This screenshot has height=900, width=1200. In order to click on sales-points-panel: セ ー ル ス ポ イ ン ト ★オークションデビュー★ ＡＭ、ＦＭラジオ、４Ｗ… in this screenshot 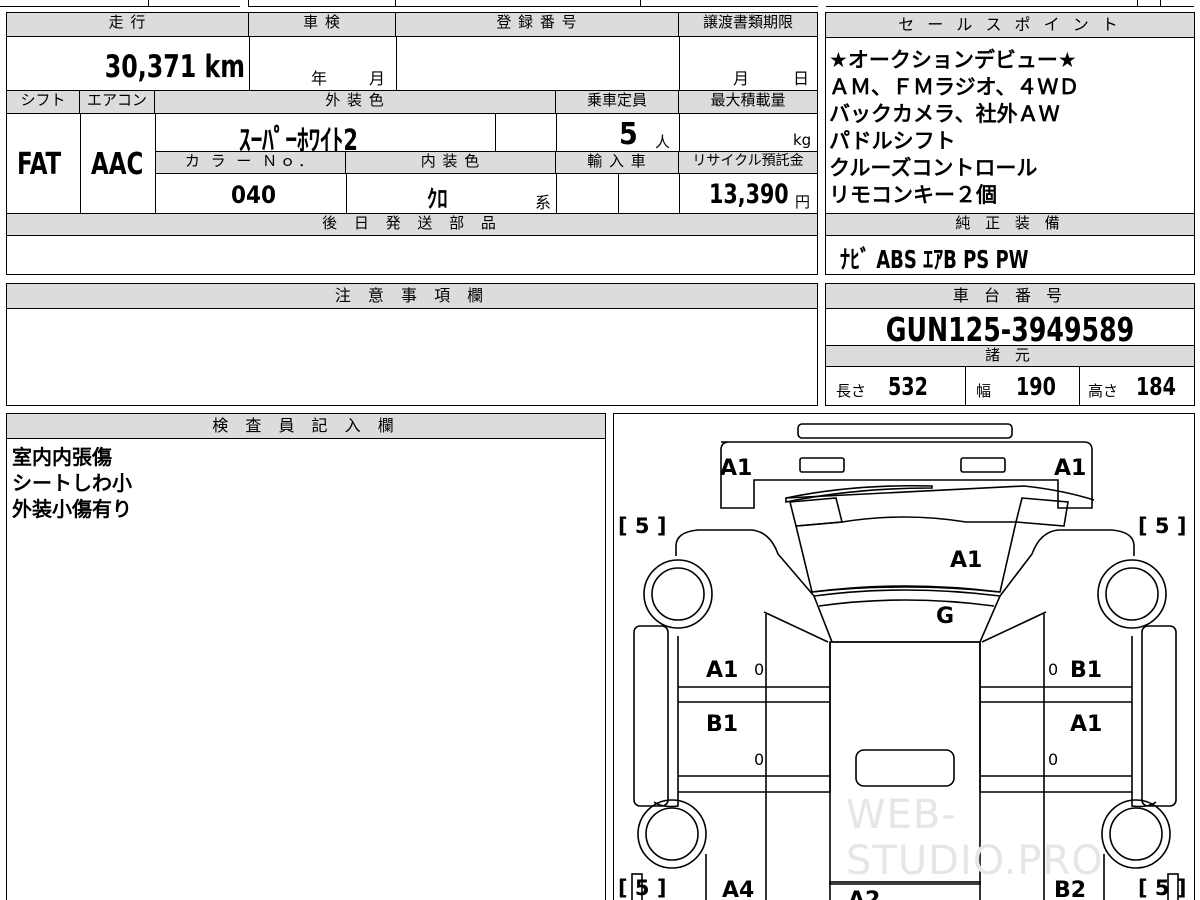, I will do `click(1010, 143)`.